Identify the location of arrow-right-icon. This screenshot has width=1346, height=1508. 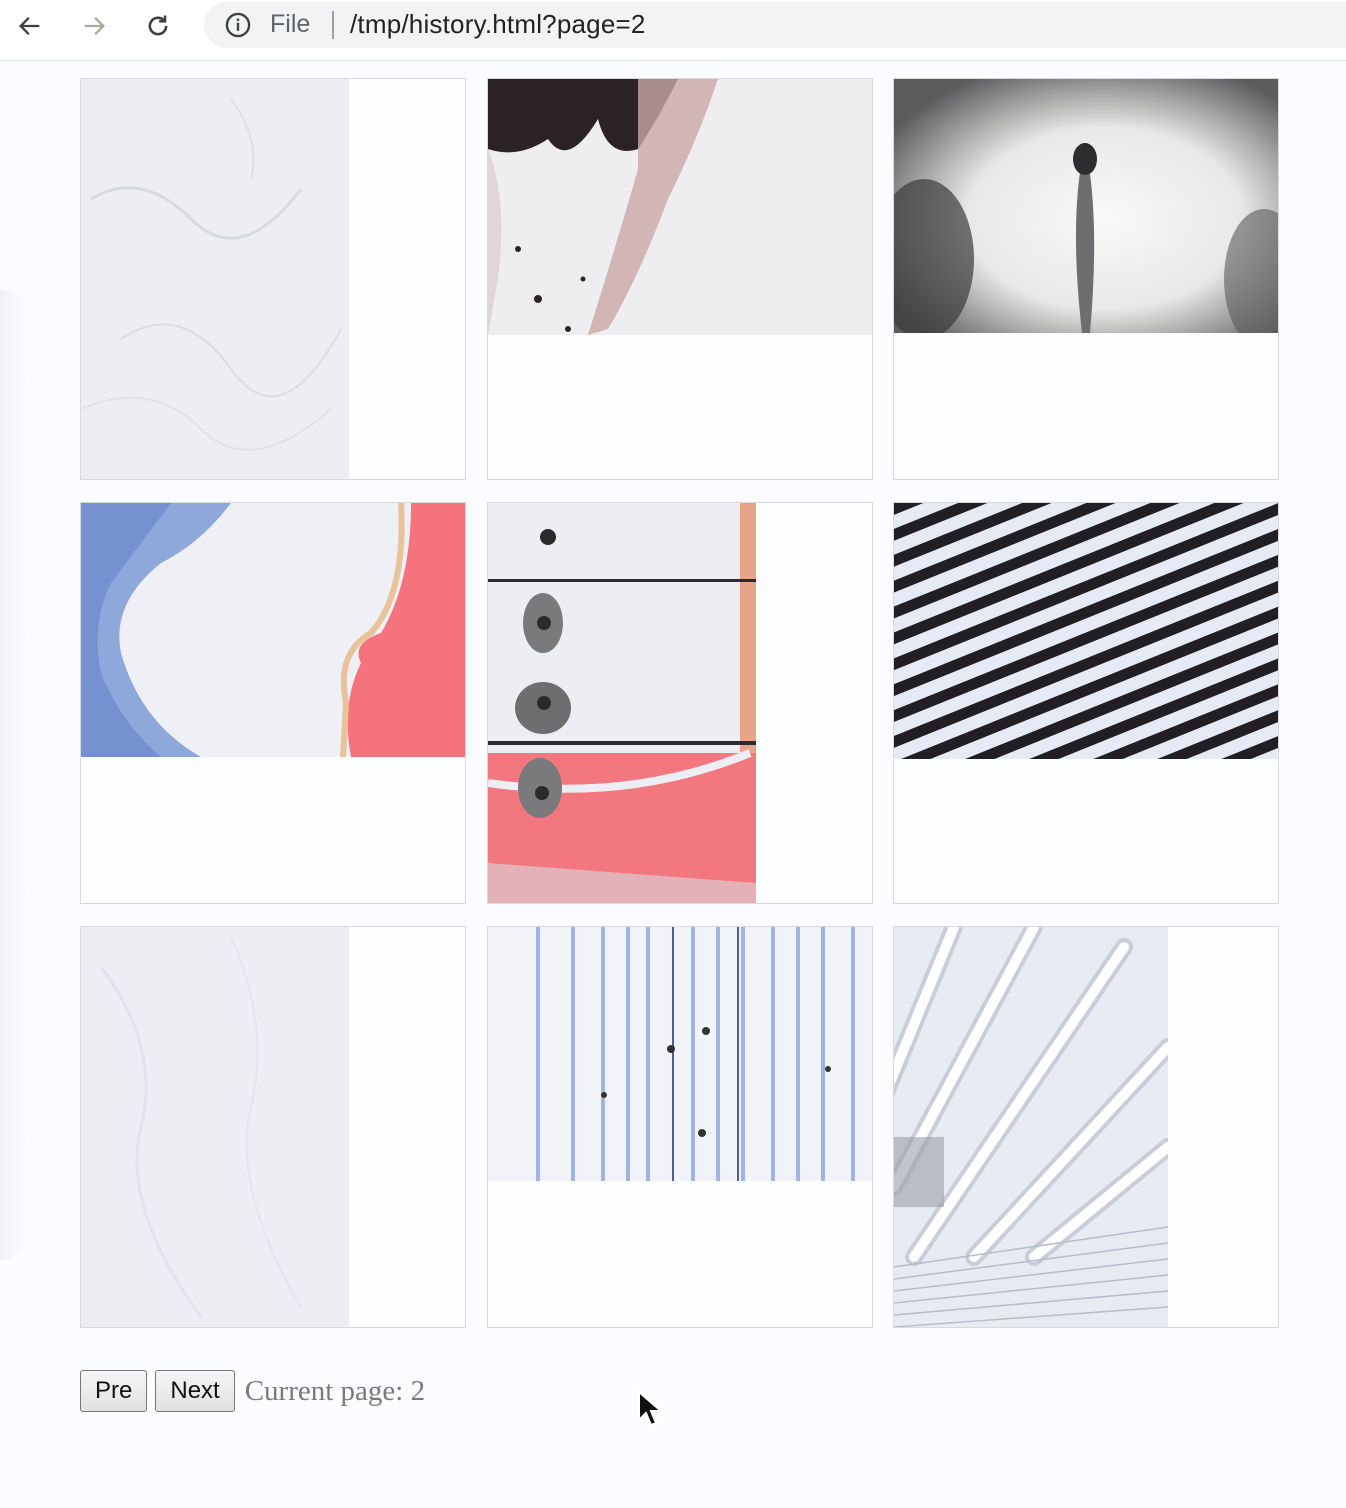
(94, 26).